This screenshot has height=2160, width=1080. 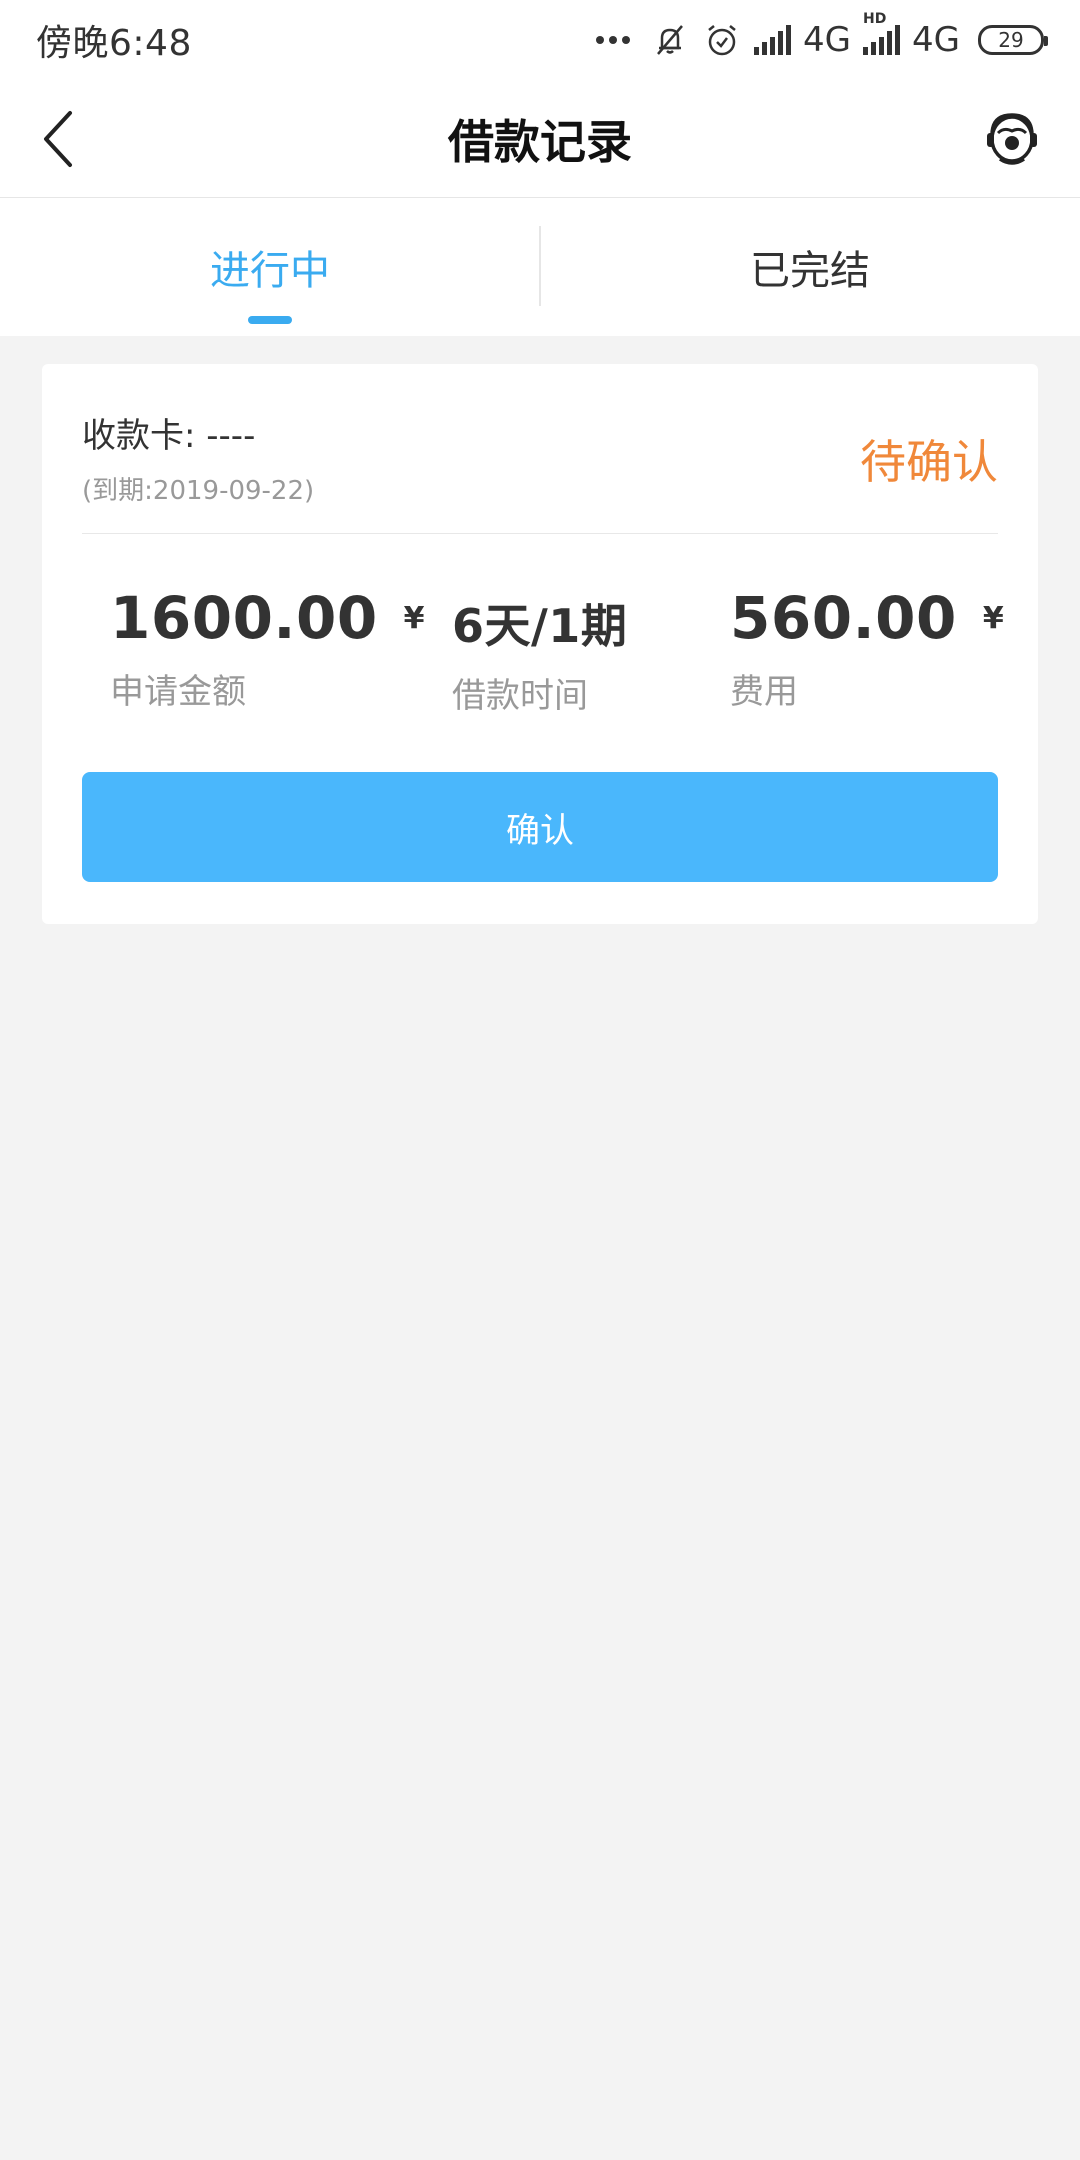 I want to click on card-header: 收款卡: ---- (到期:2019-09-22) 待确认, so click(x=540, y=449).